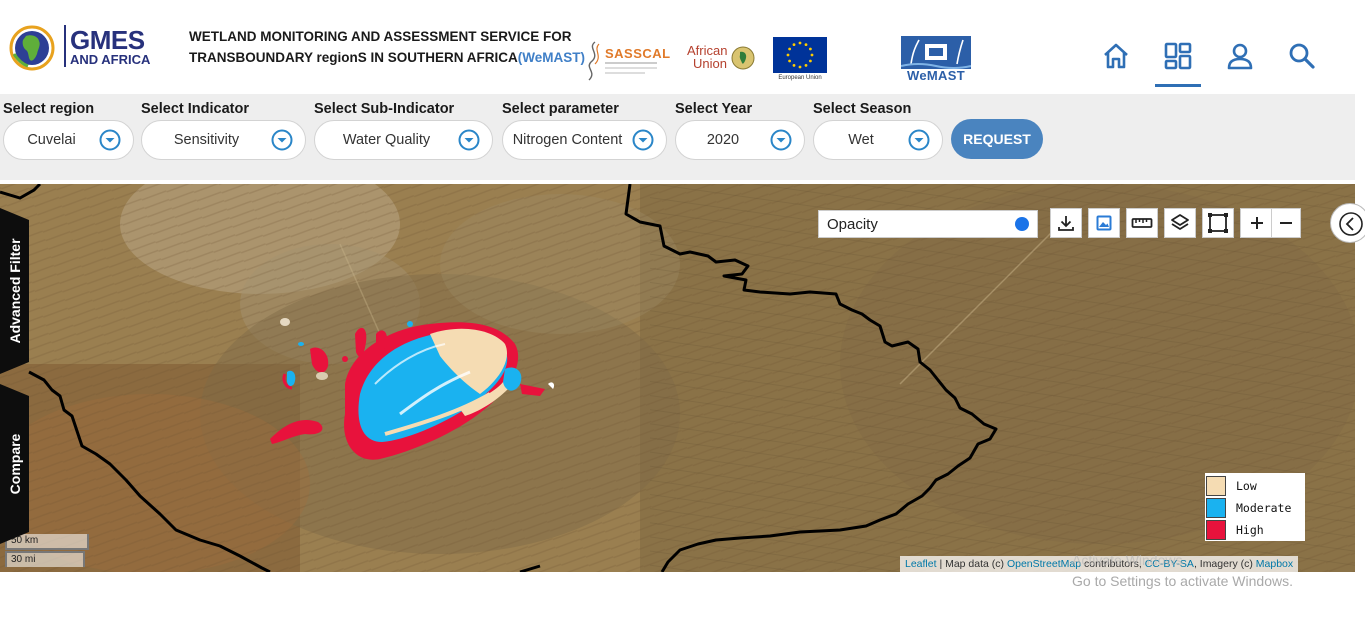 The width and height of the screenshot is (1365, 624). I want to click on advanced-filter-tab: Advanced Filter, so click(14, 291).